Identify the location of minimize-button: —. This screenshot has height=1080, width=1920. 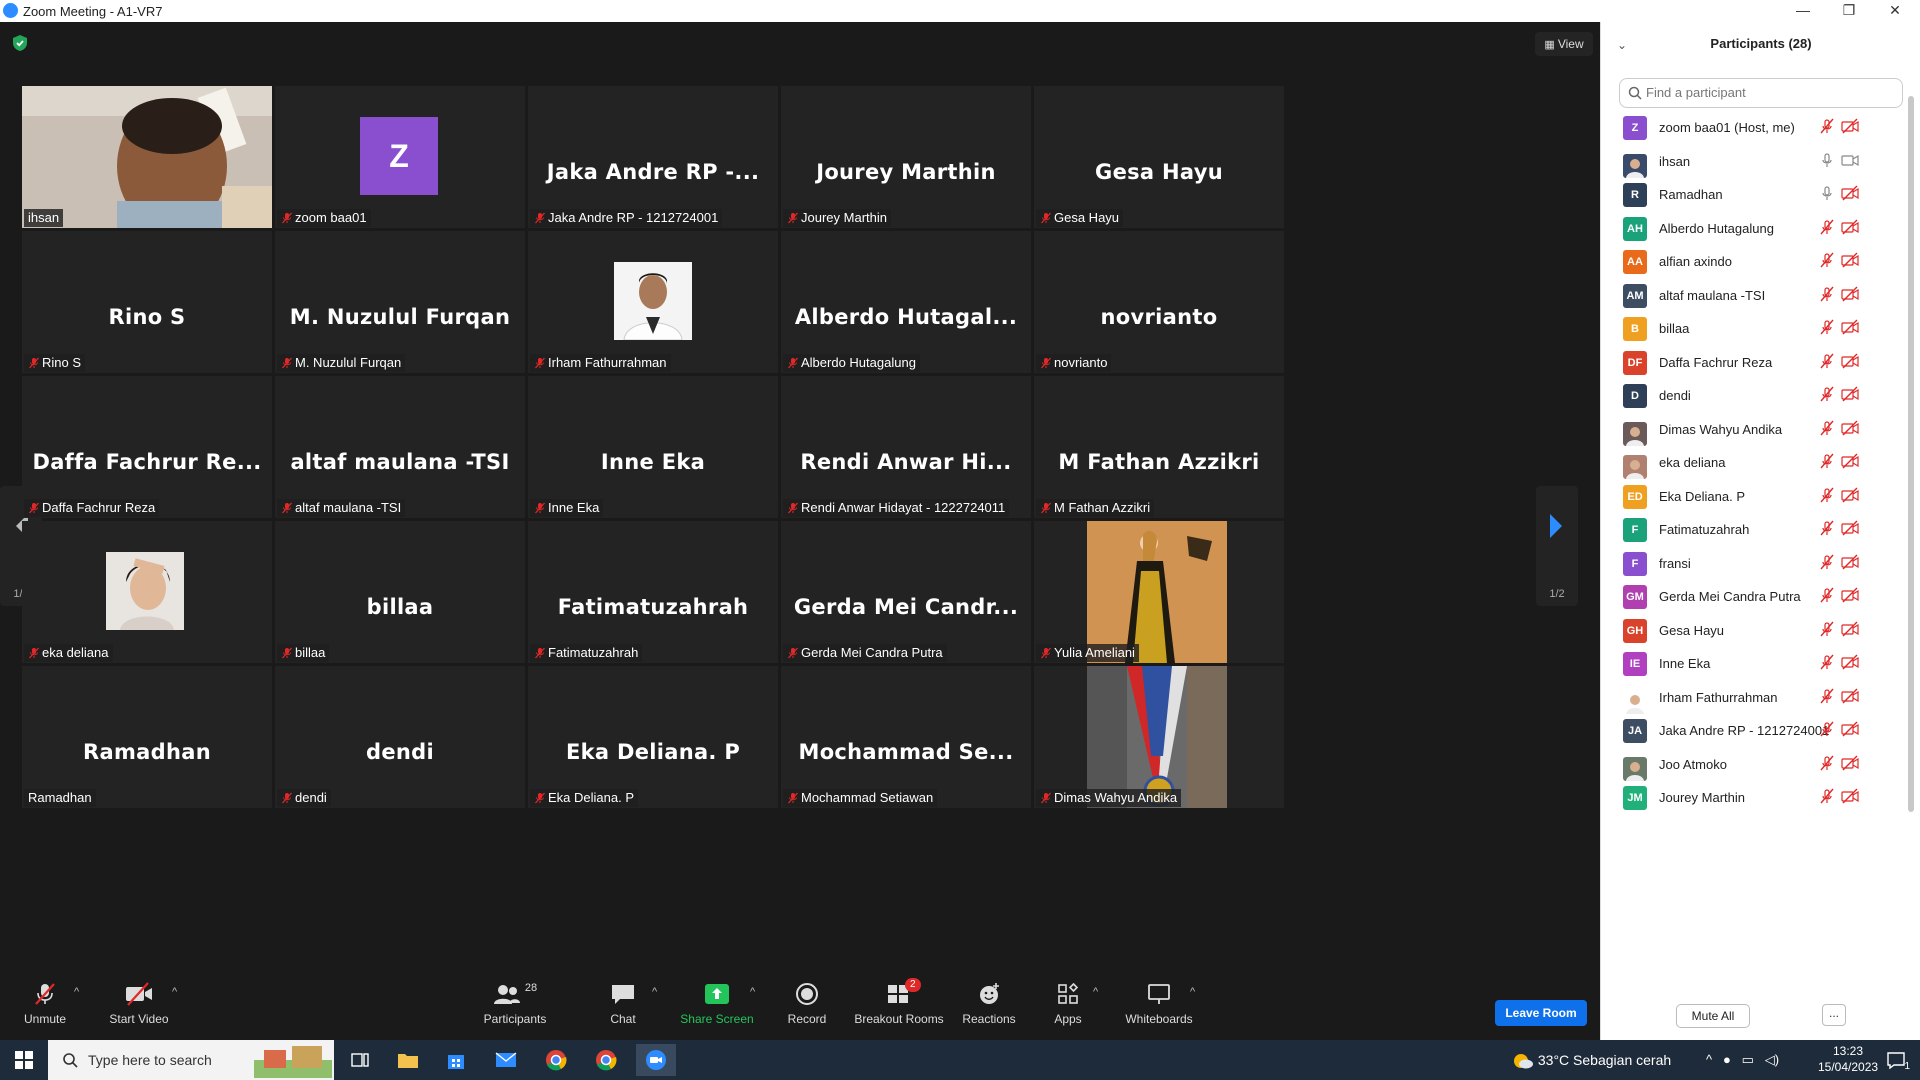
(1803, 11).